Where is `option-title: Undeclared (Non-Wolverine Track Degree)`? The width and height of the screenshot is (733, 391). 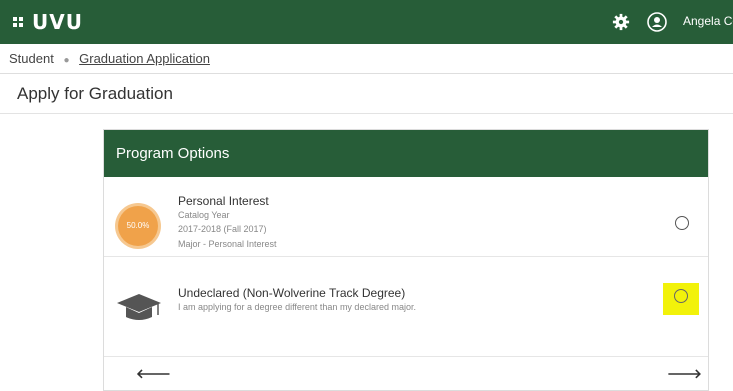 option-title: Undeclared (Non-Wolverine Track Degree) is located at coordinates (292, 293).